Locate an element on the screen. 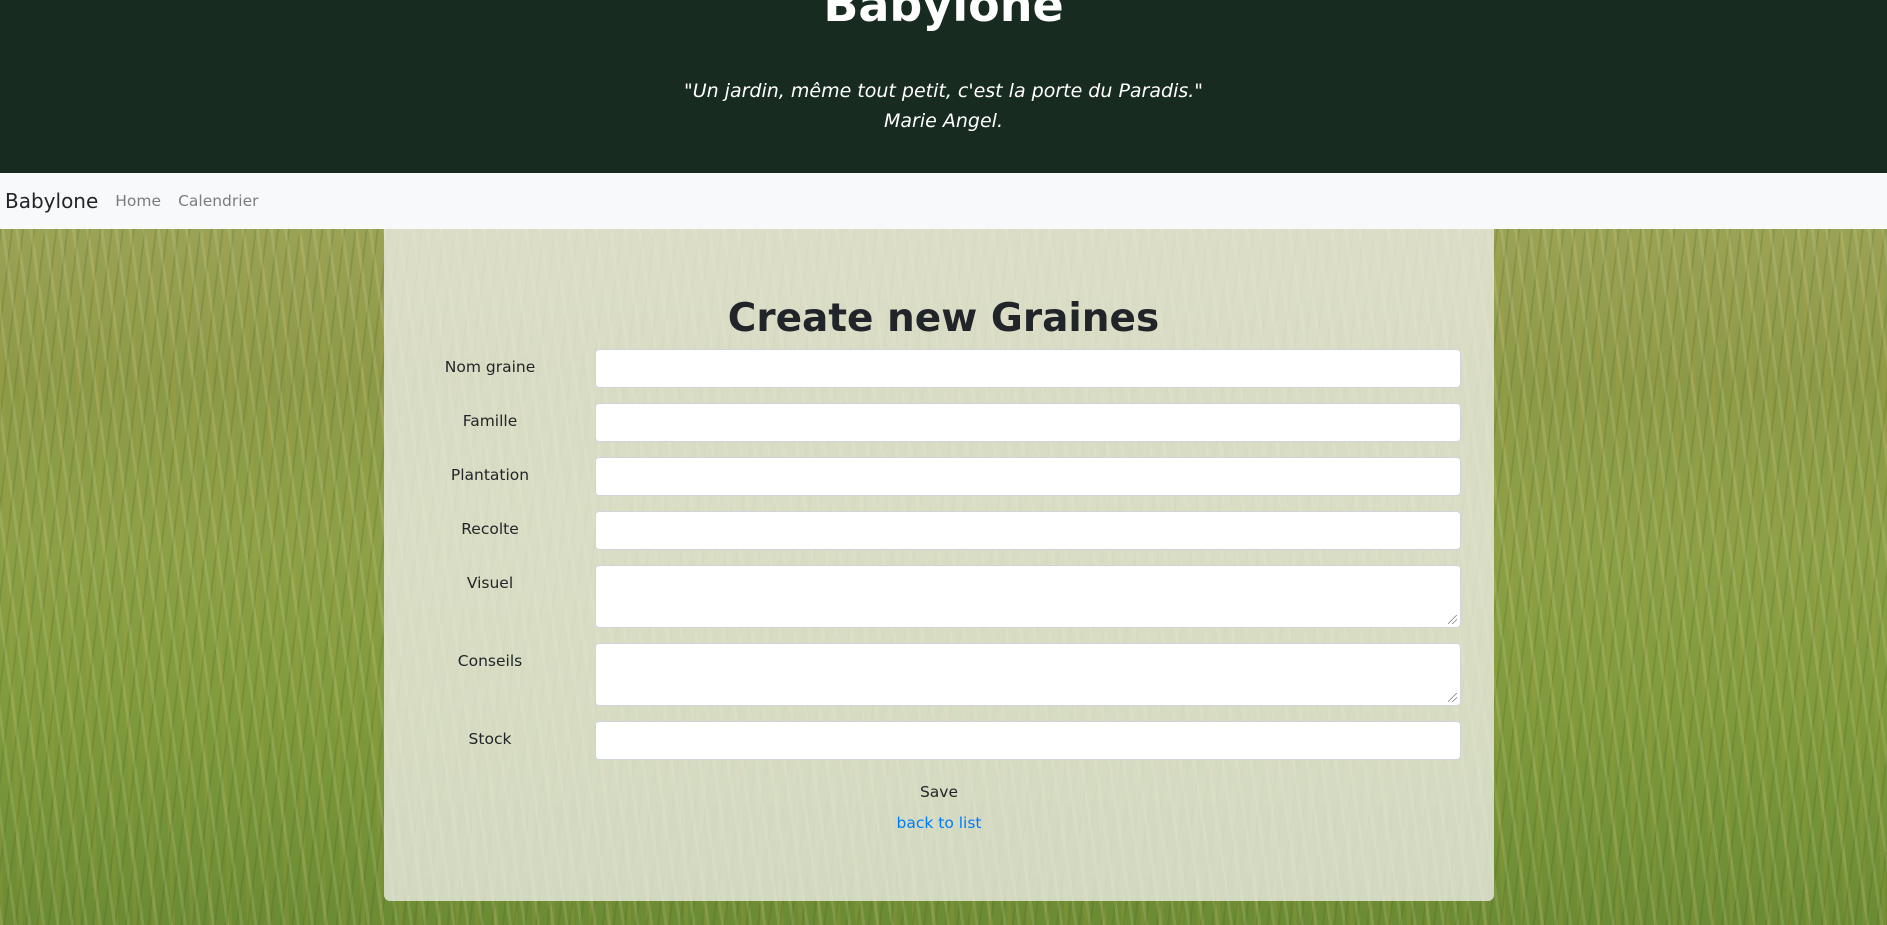 The image size is (1887, 925). back-to-list-link: back to list is located at coordinates (939, 823).